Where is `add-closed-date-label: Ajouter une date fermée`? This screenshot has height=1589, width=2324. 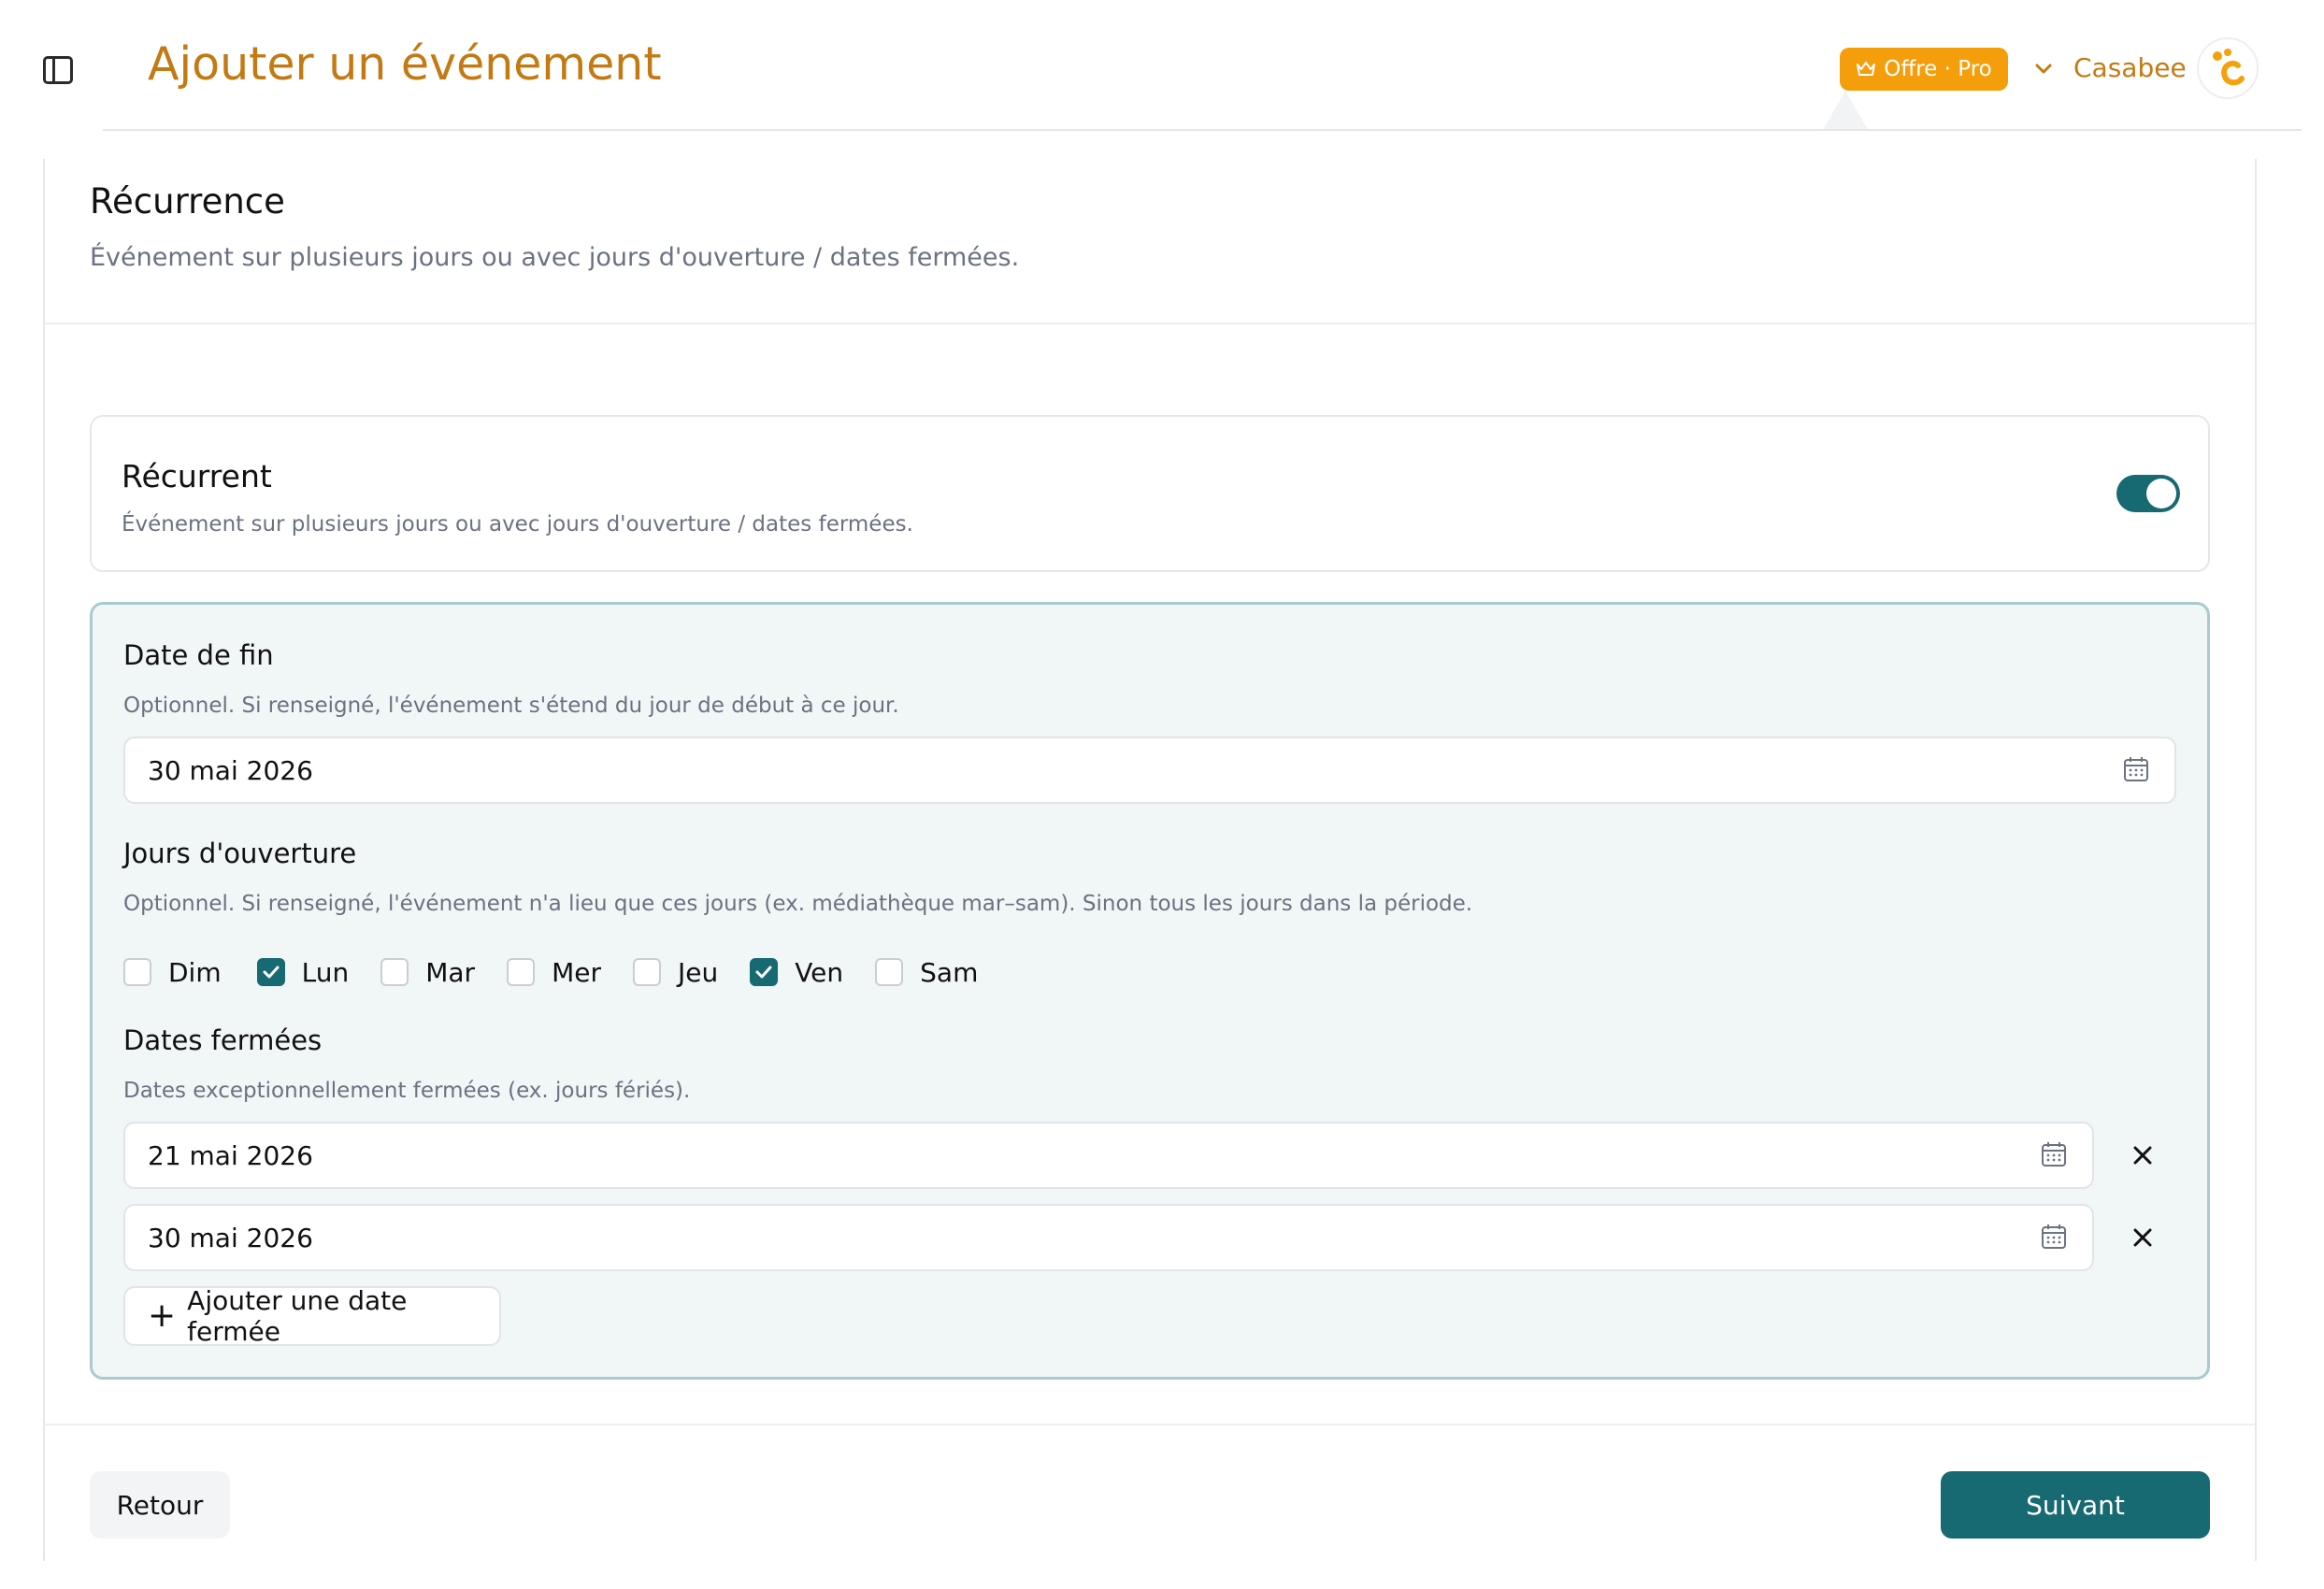 add-closed-date-label: Ajouter une date fermée is located at coordinates (298, 1316).